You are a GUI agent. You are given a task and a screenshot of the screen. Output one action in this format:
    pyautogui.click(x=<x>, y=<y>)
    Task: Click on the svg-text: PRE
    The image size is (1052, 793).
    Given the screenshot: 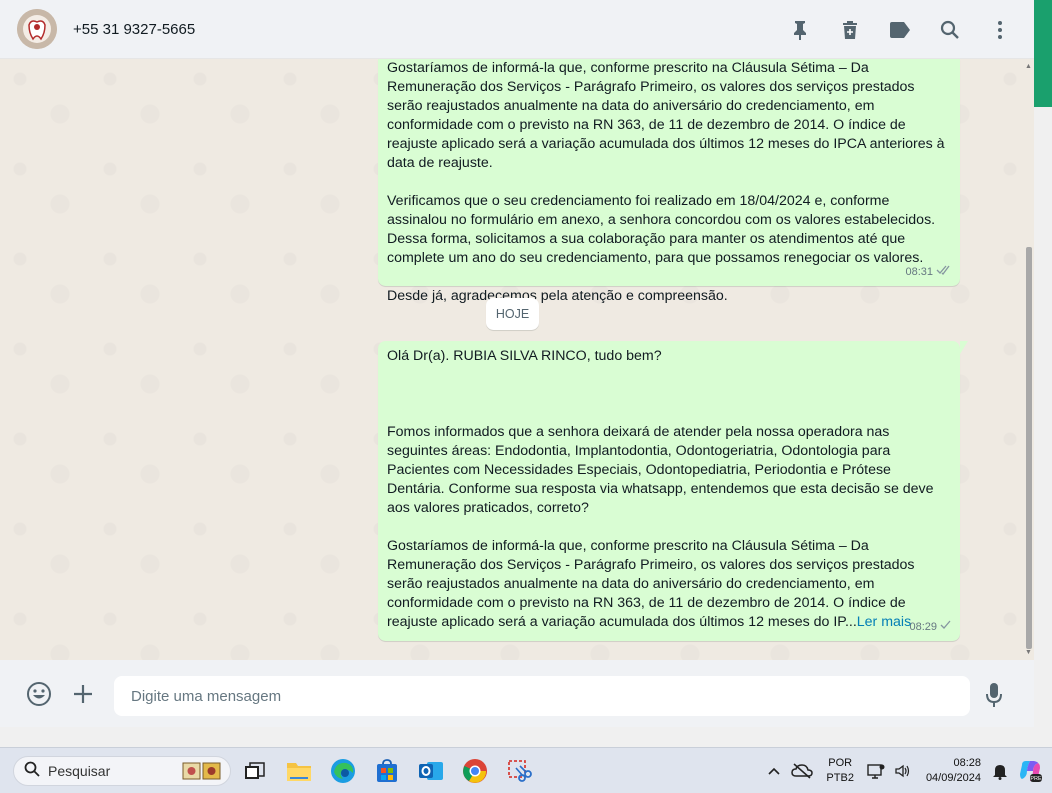 What is the action you would take?
    pyautogui.click(x=1036, y=779)
    